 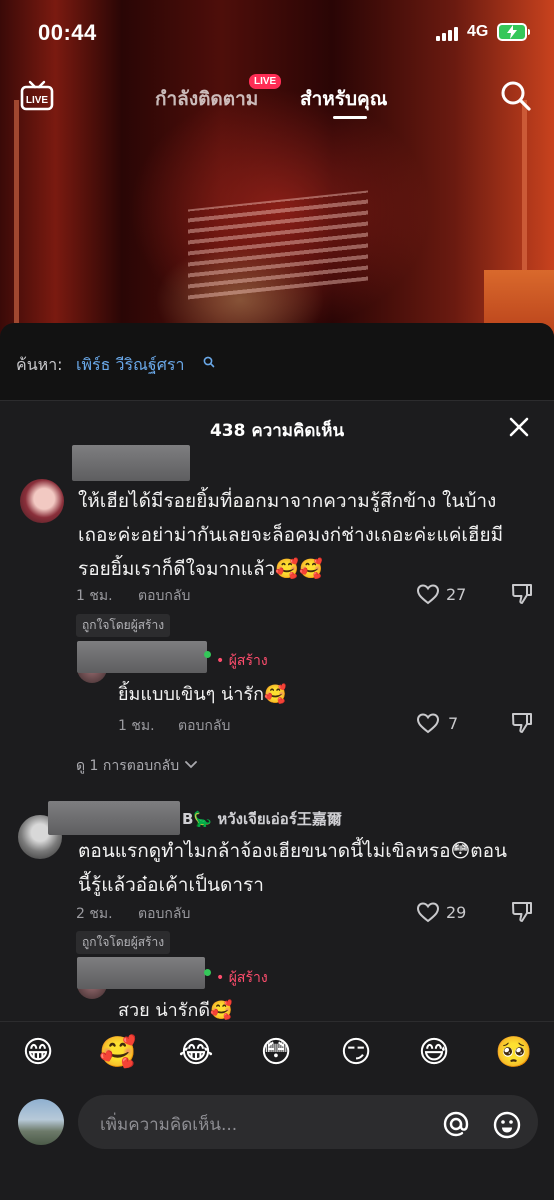 I want to click on stage-light-stripes, so click(x=278, y=245).